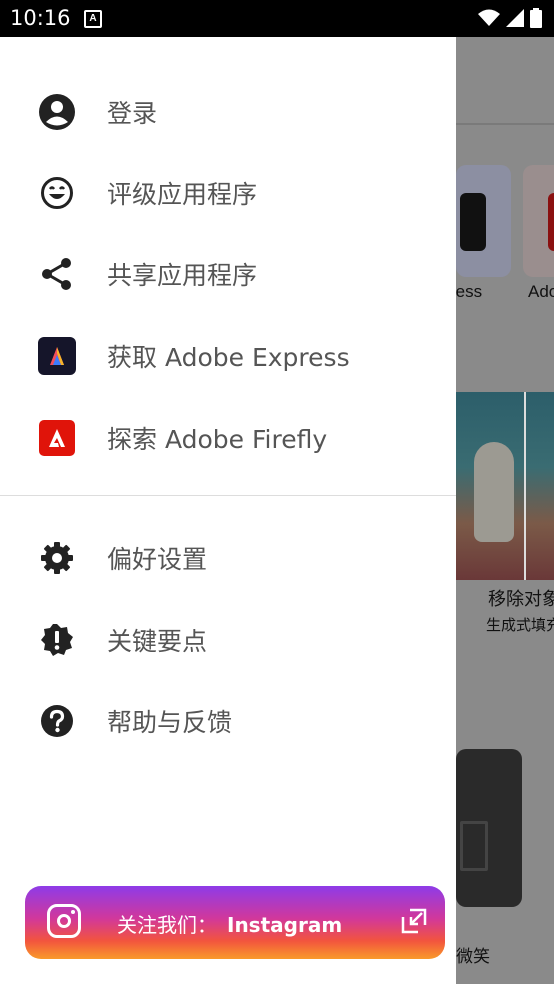 Image resolution: width=554 pixels, height=984 pixels. What do you see at coordinates (277, 18) in the screenshot?
I see `status-bar: 10:16 A` at bounding box center [277, 18].